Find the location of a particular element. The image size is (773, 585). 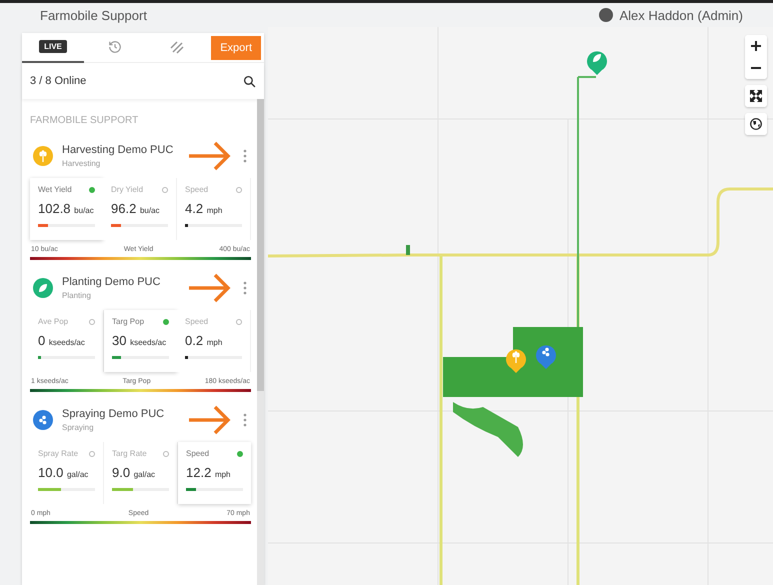

machine-name: Harvesting Demo PUC is located at coordinates (120, 150).